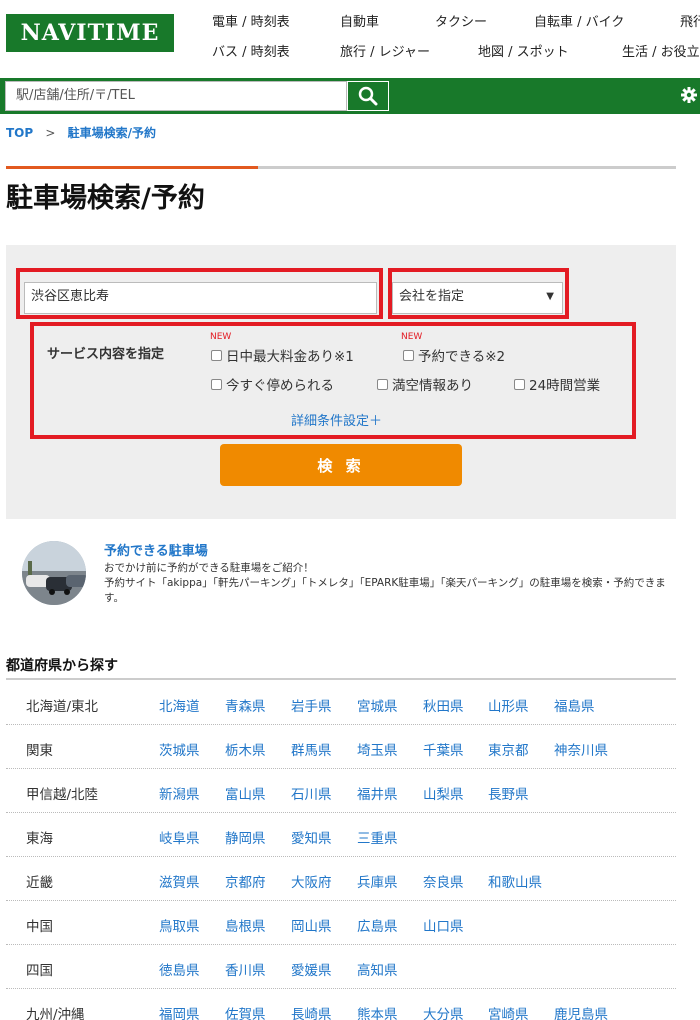 This screenshot has height=1020, width=700. I want to click on prefecture-link: 長野県, so click(508, 793).